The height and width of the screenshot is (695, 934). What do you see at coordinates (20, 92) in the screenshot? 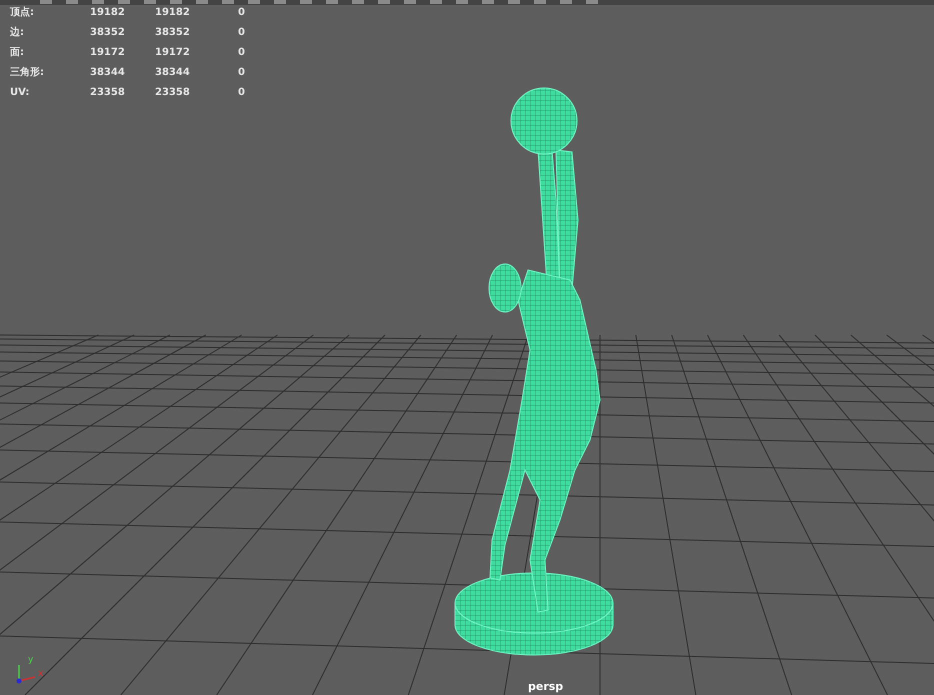
I see `stat-label: UV:` at bounding box center [20, 92].